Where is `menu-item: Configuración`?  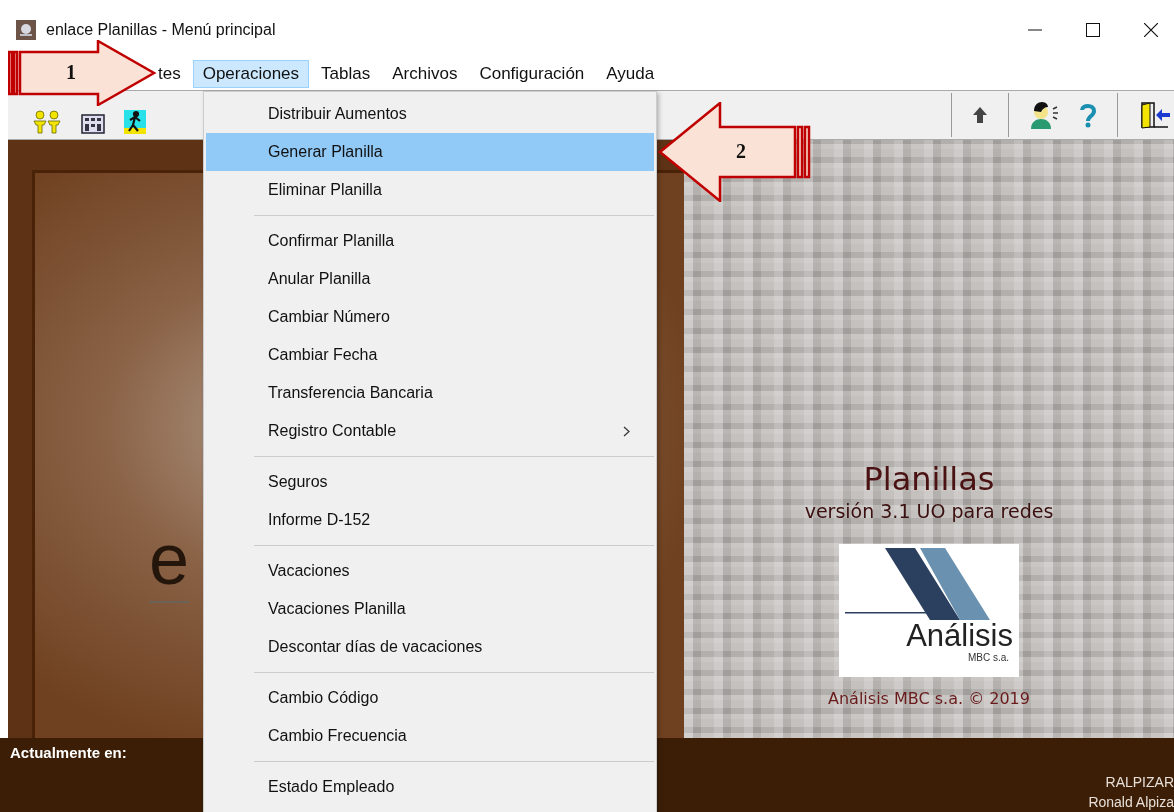
menu-item: Configuración is located at coordinates (532, 74).